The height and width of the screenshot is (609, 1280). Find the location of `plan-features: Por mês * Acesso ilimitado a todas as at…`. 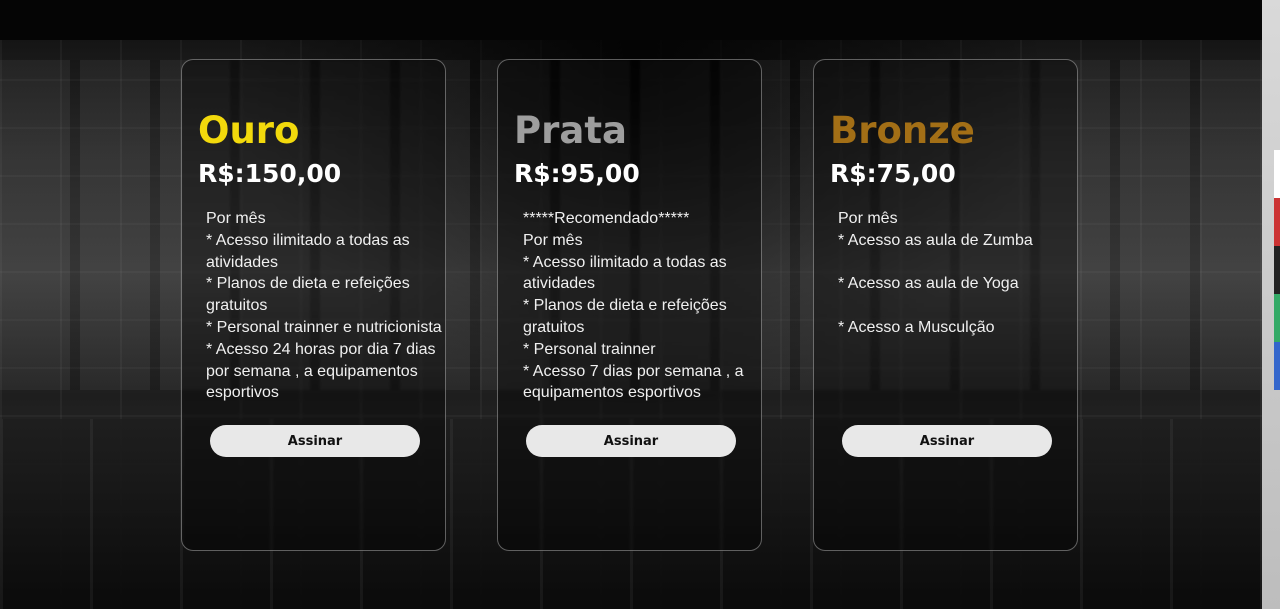

plan-features: Por mês * Acesso ilimitado a todas as at… is located at coordinates (328, 306).